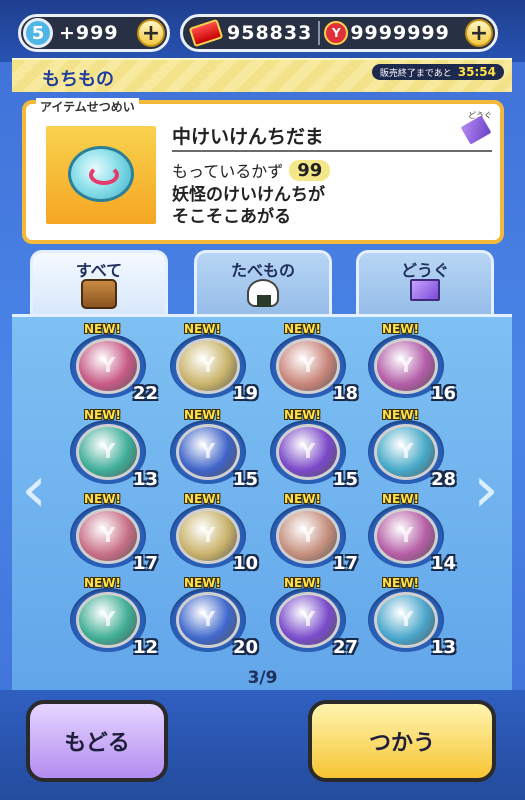 The width and height of the screenshot is (525, 800). What do you see at coordinates (87, 106) in the screenshot?
I see `panel-caption: アイテムせつめい` at bounding box center [87, 106].